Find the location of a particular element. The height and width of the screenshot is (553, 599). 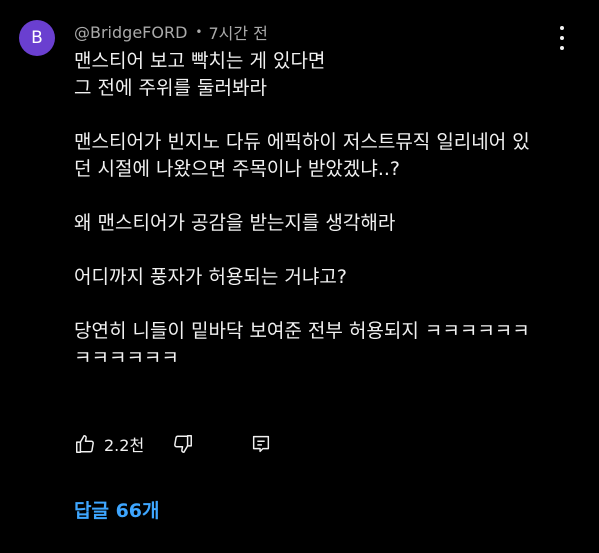

comment-header: @BridgeFORD • 7시간 전 is located at coordinates (171, 32).